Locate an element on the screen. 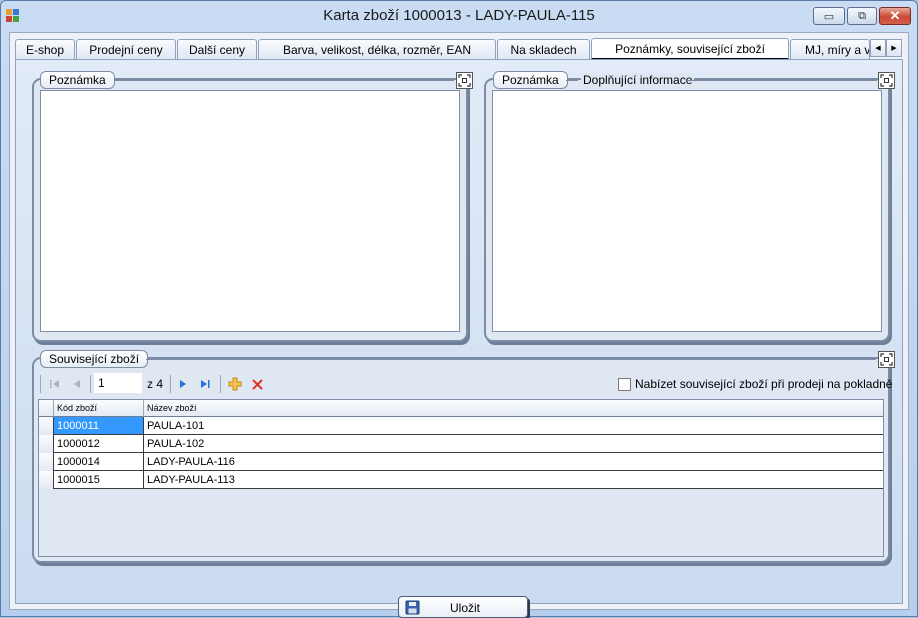 This screenshot has height=618, width=918. chevron-right-icon: ▶ is located at coordinates (894, 48).